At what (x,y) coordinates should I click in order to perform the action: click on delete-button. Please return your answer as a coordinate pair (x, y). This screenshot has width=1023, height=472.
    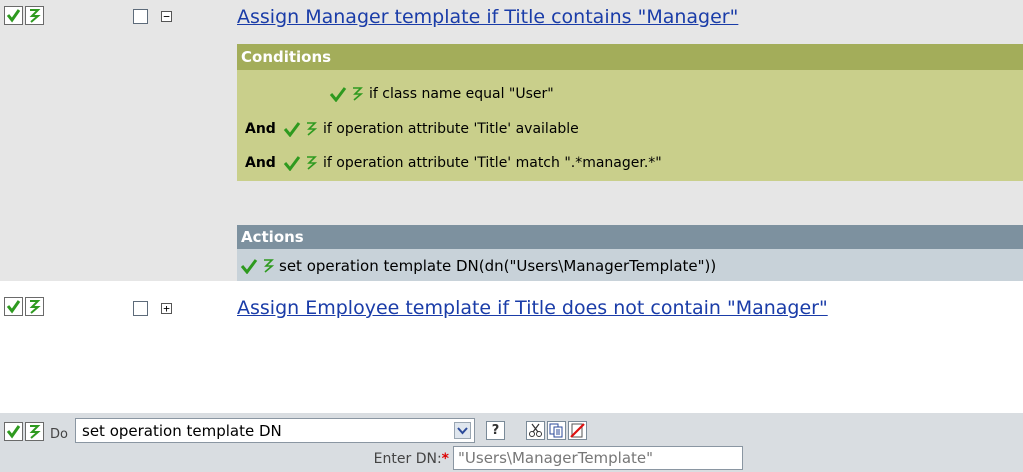
    Looking at the image, I should click on (577, 430).